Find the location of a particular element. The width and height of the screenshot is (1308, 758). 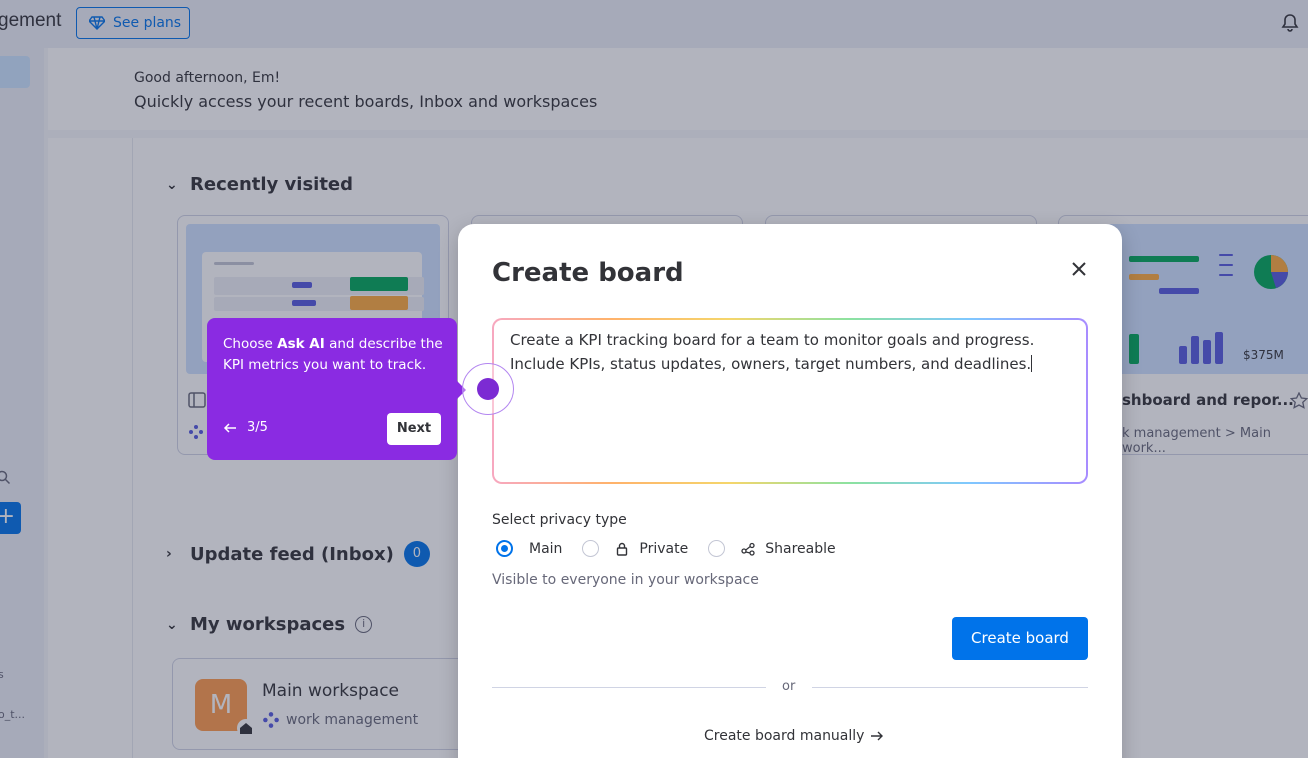

privacy-option-private: Private is located at coordinates (635, 548).